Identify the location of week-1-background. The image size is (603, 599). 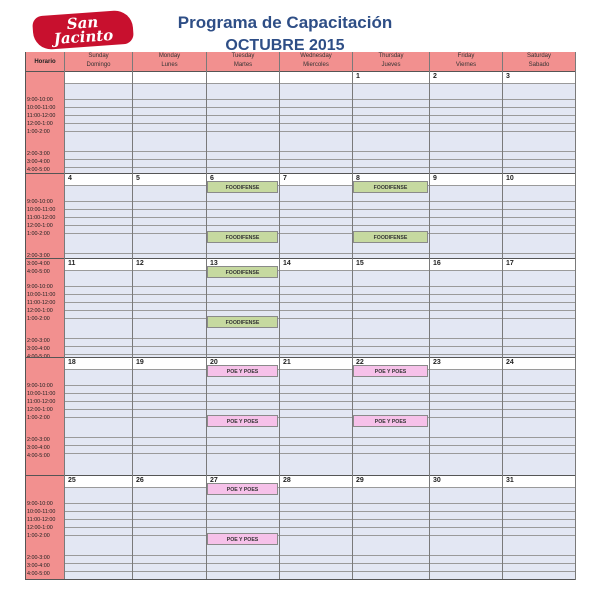
(319, 122).